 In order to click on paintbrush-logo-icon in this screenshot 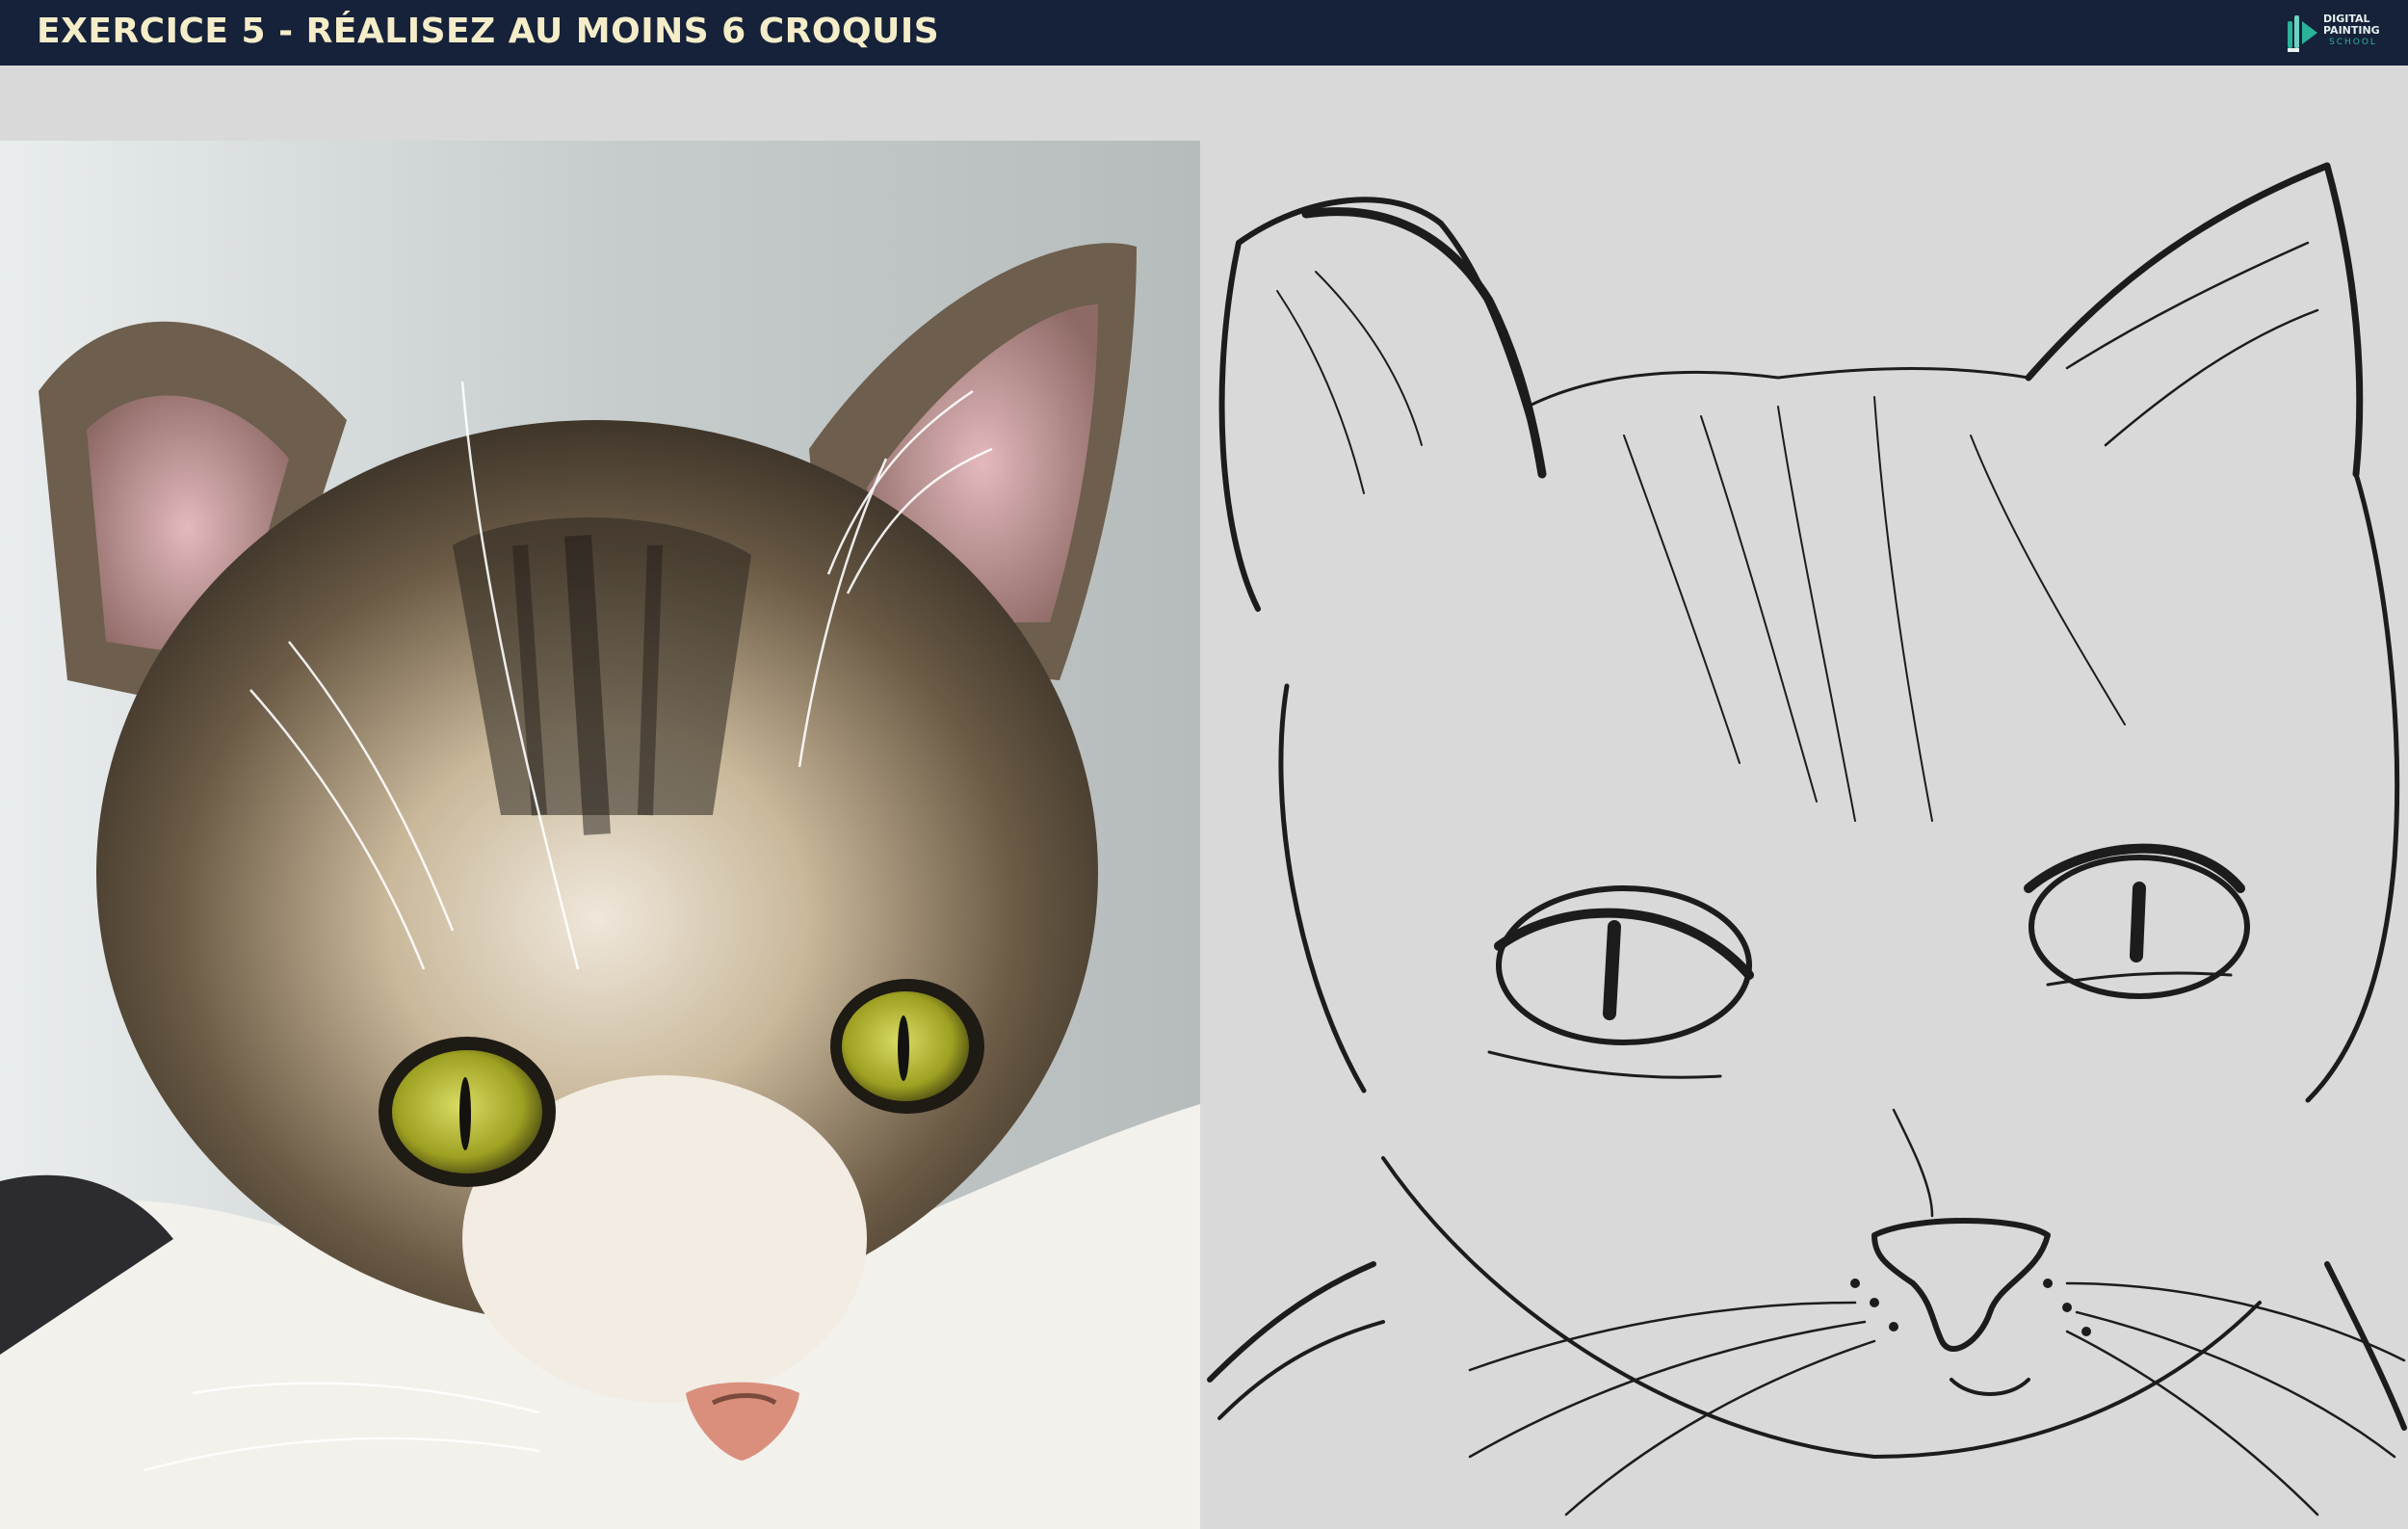, I will do `click(2302, 33)`.